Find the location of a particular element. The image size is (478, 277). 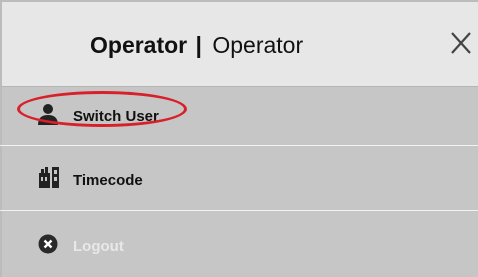

timecode-icon is located at coordinates (49, 177).